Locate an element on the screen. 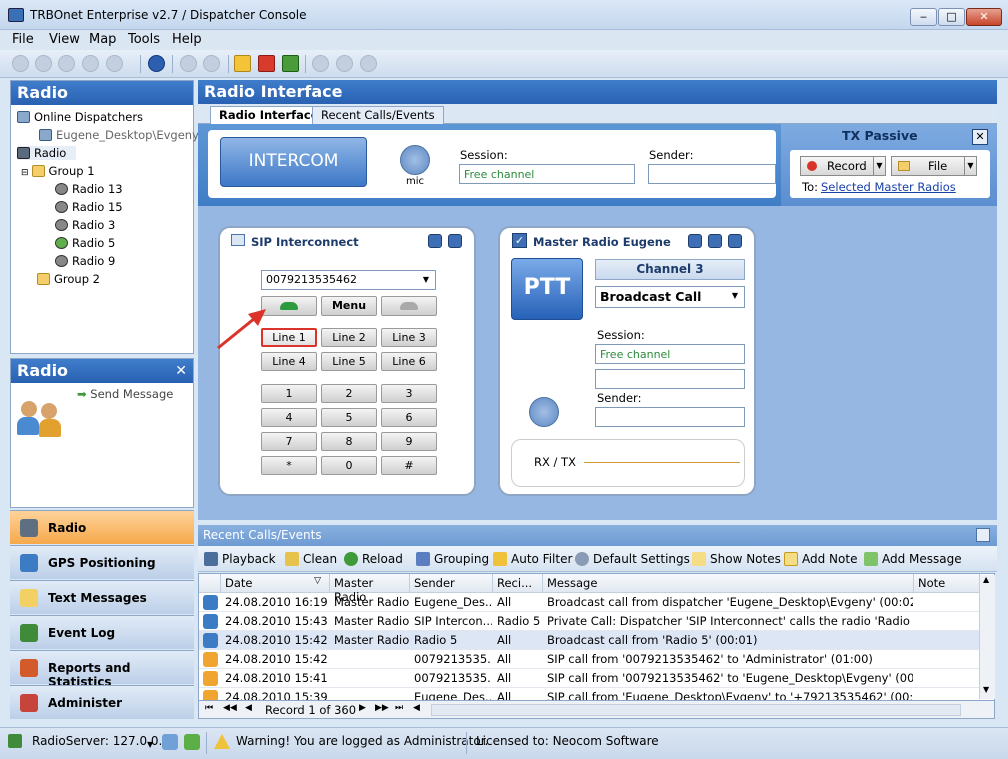  line-6-button: Line 6 is located at coordinates (409, 361).